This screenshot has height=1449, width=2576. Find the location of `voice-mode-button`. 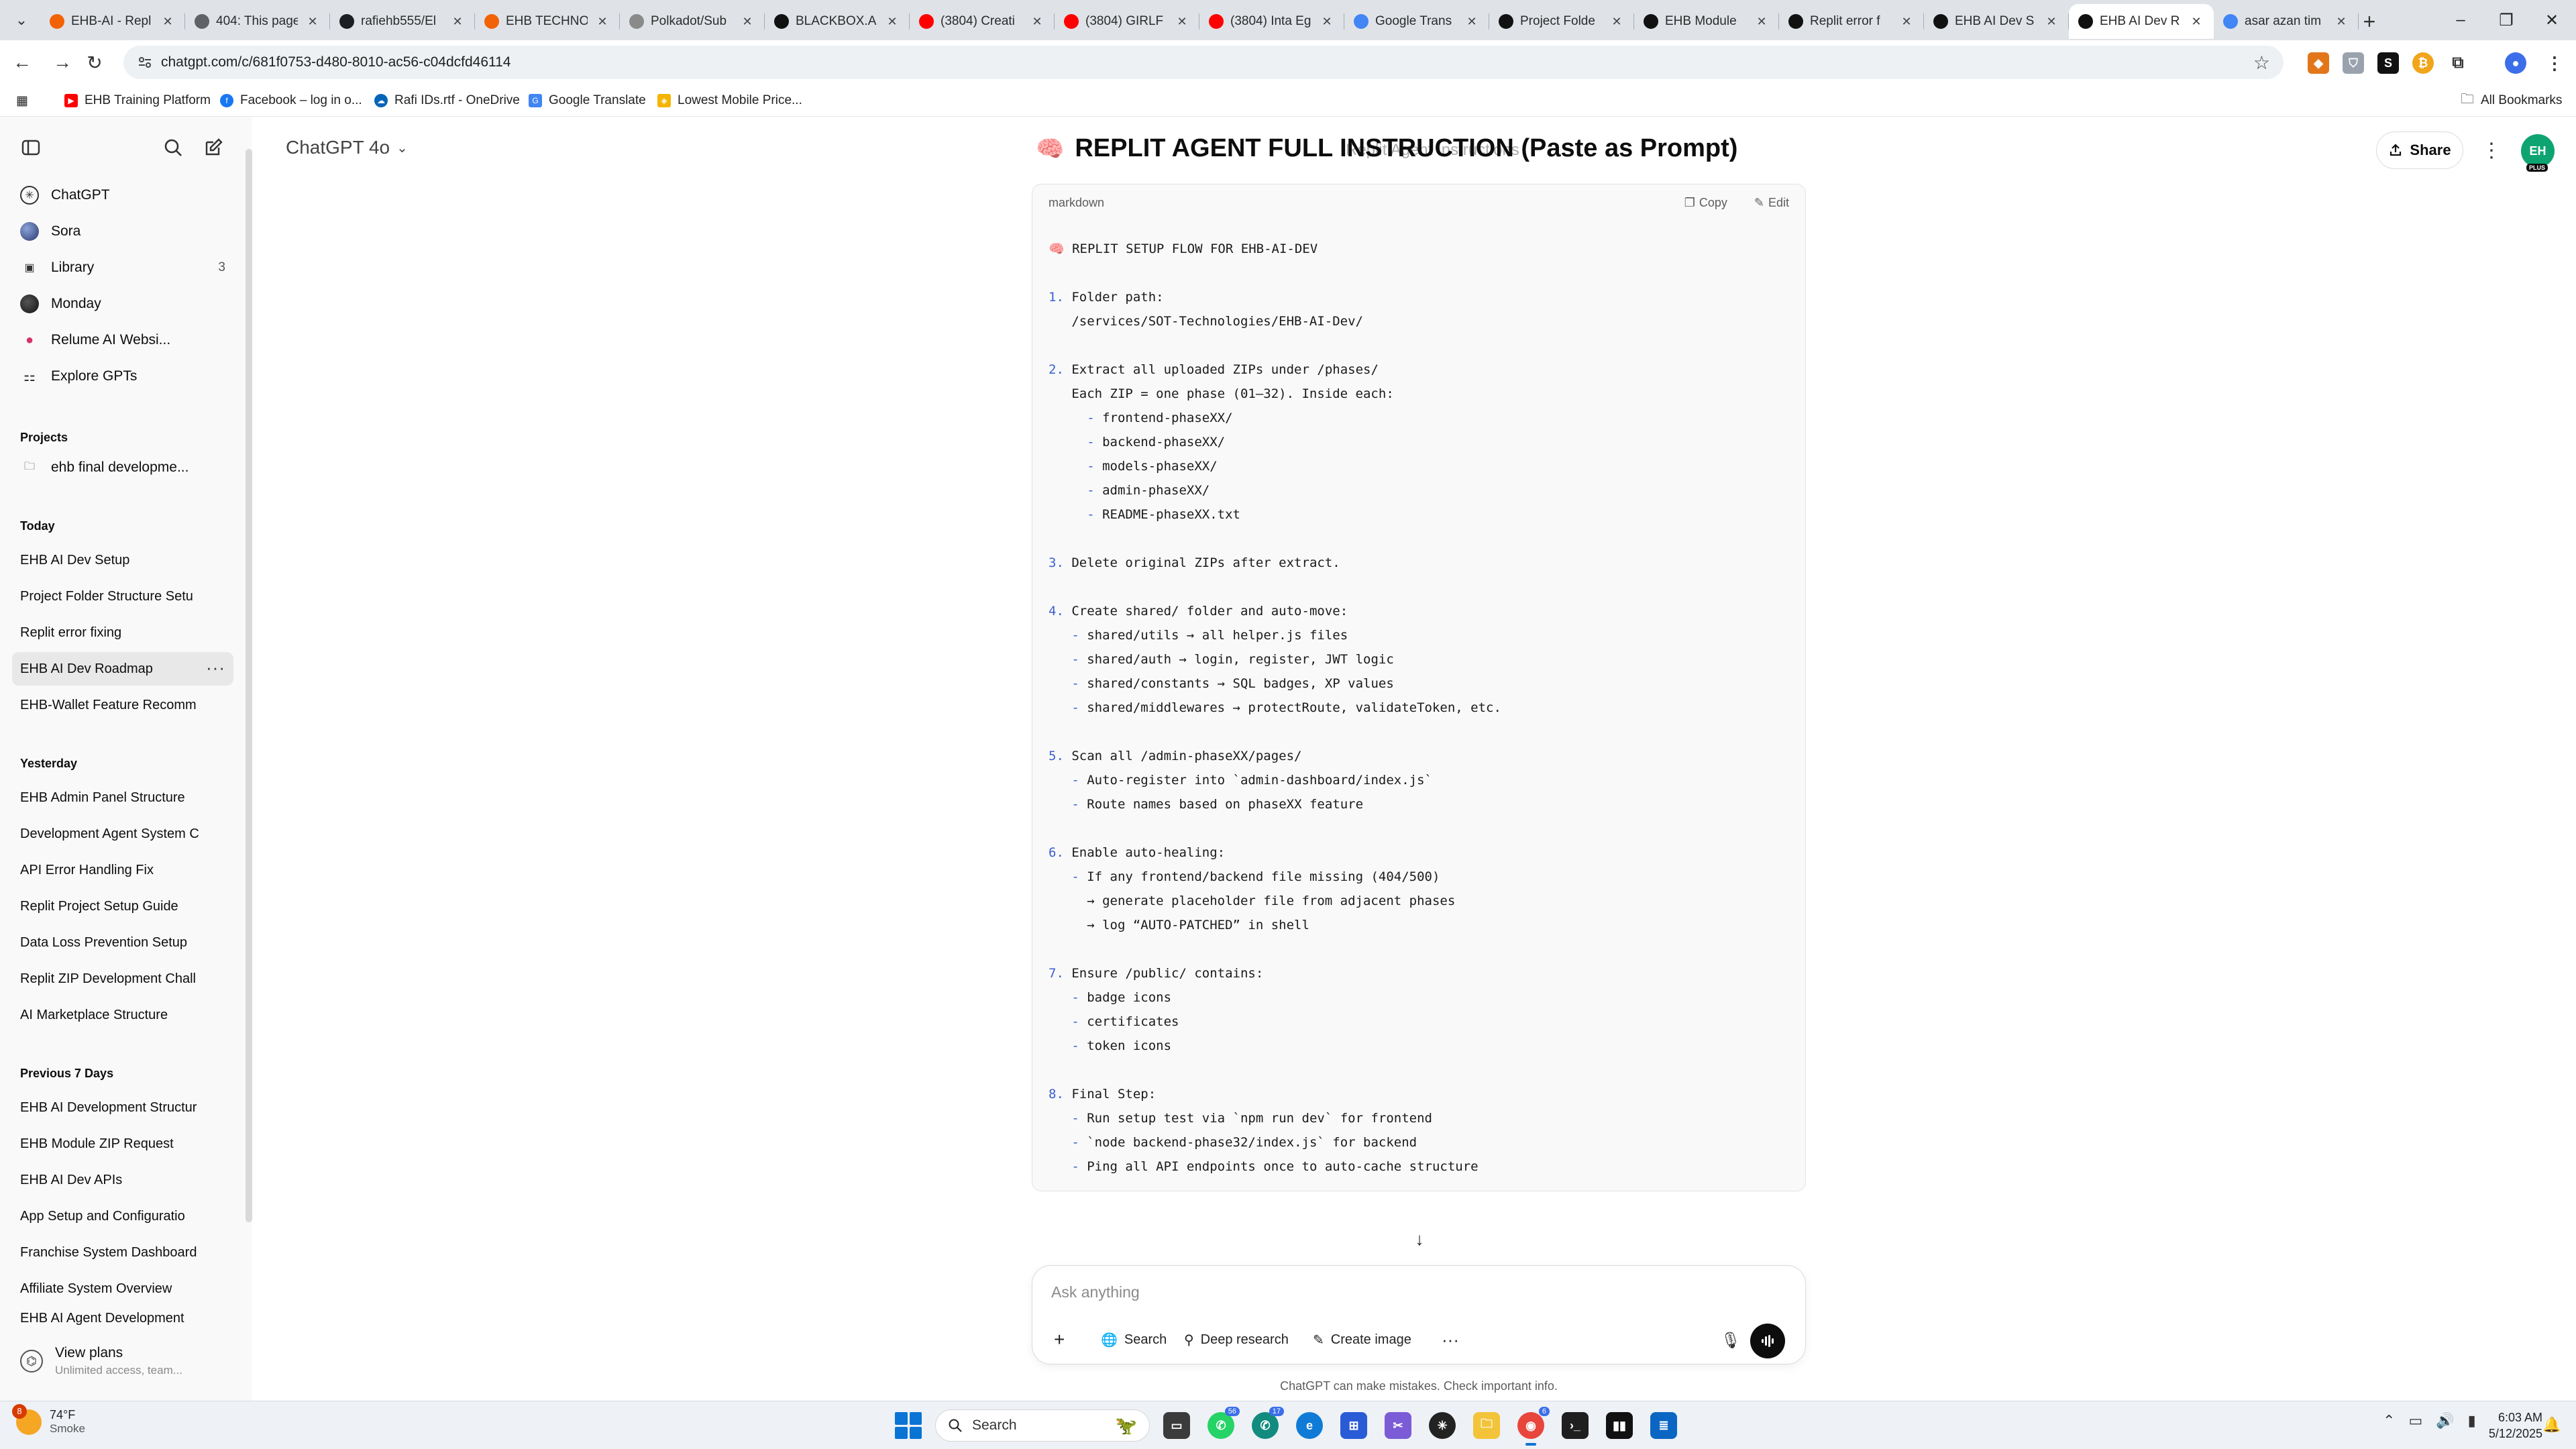

voice-mode-button is located at coordinates (1767, 1341).